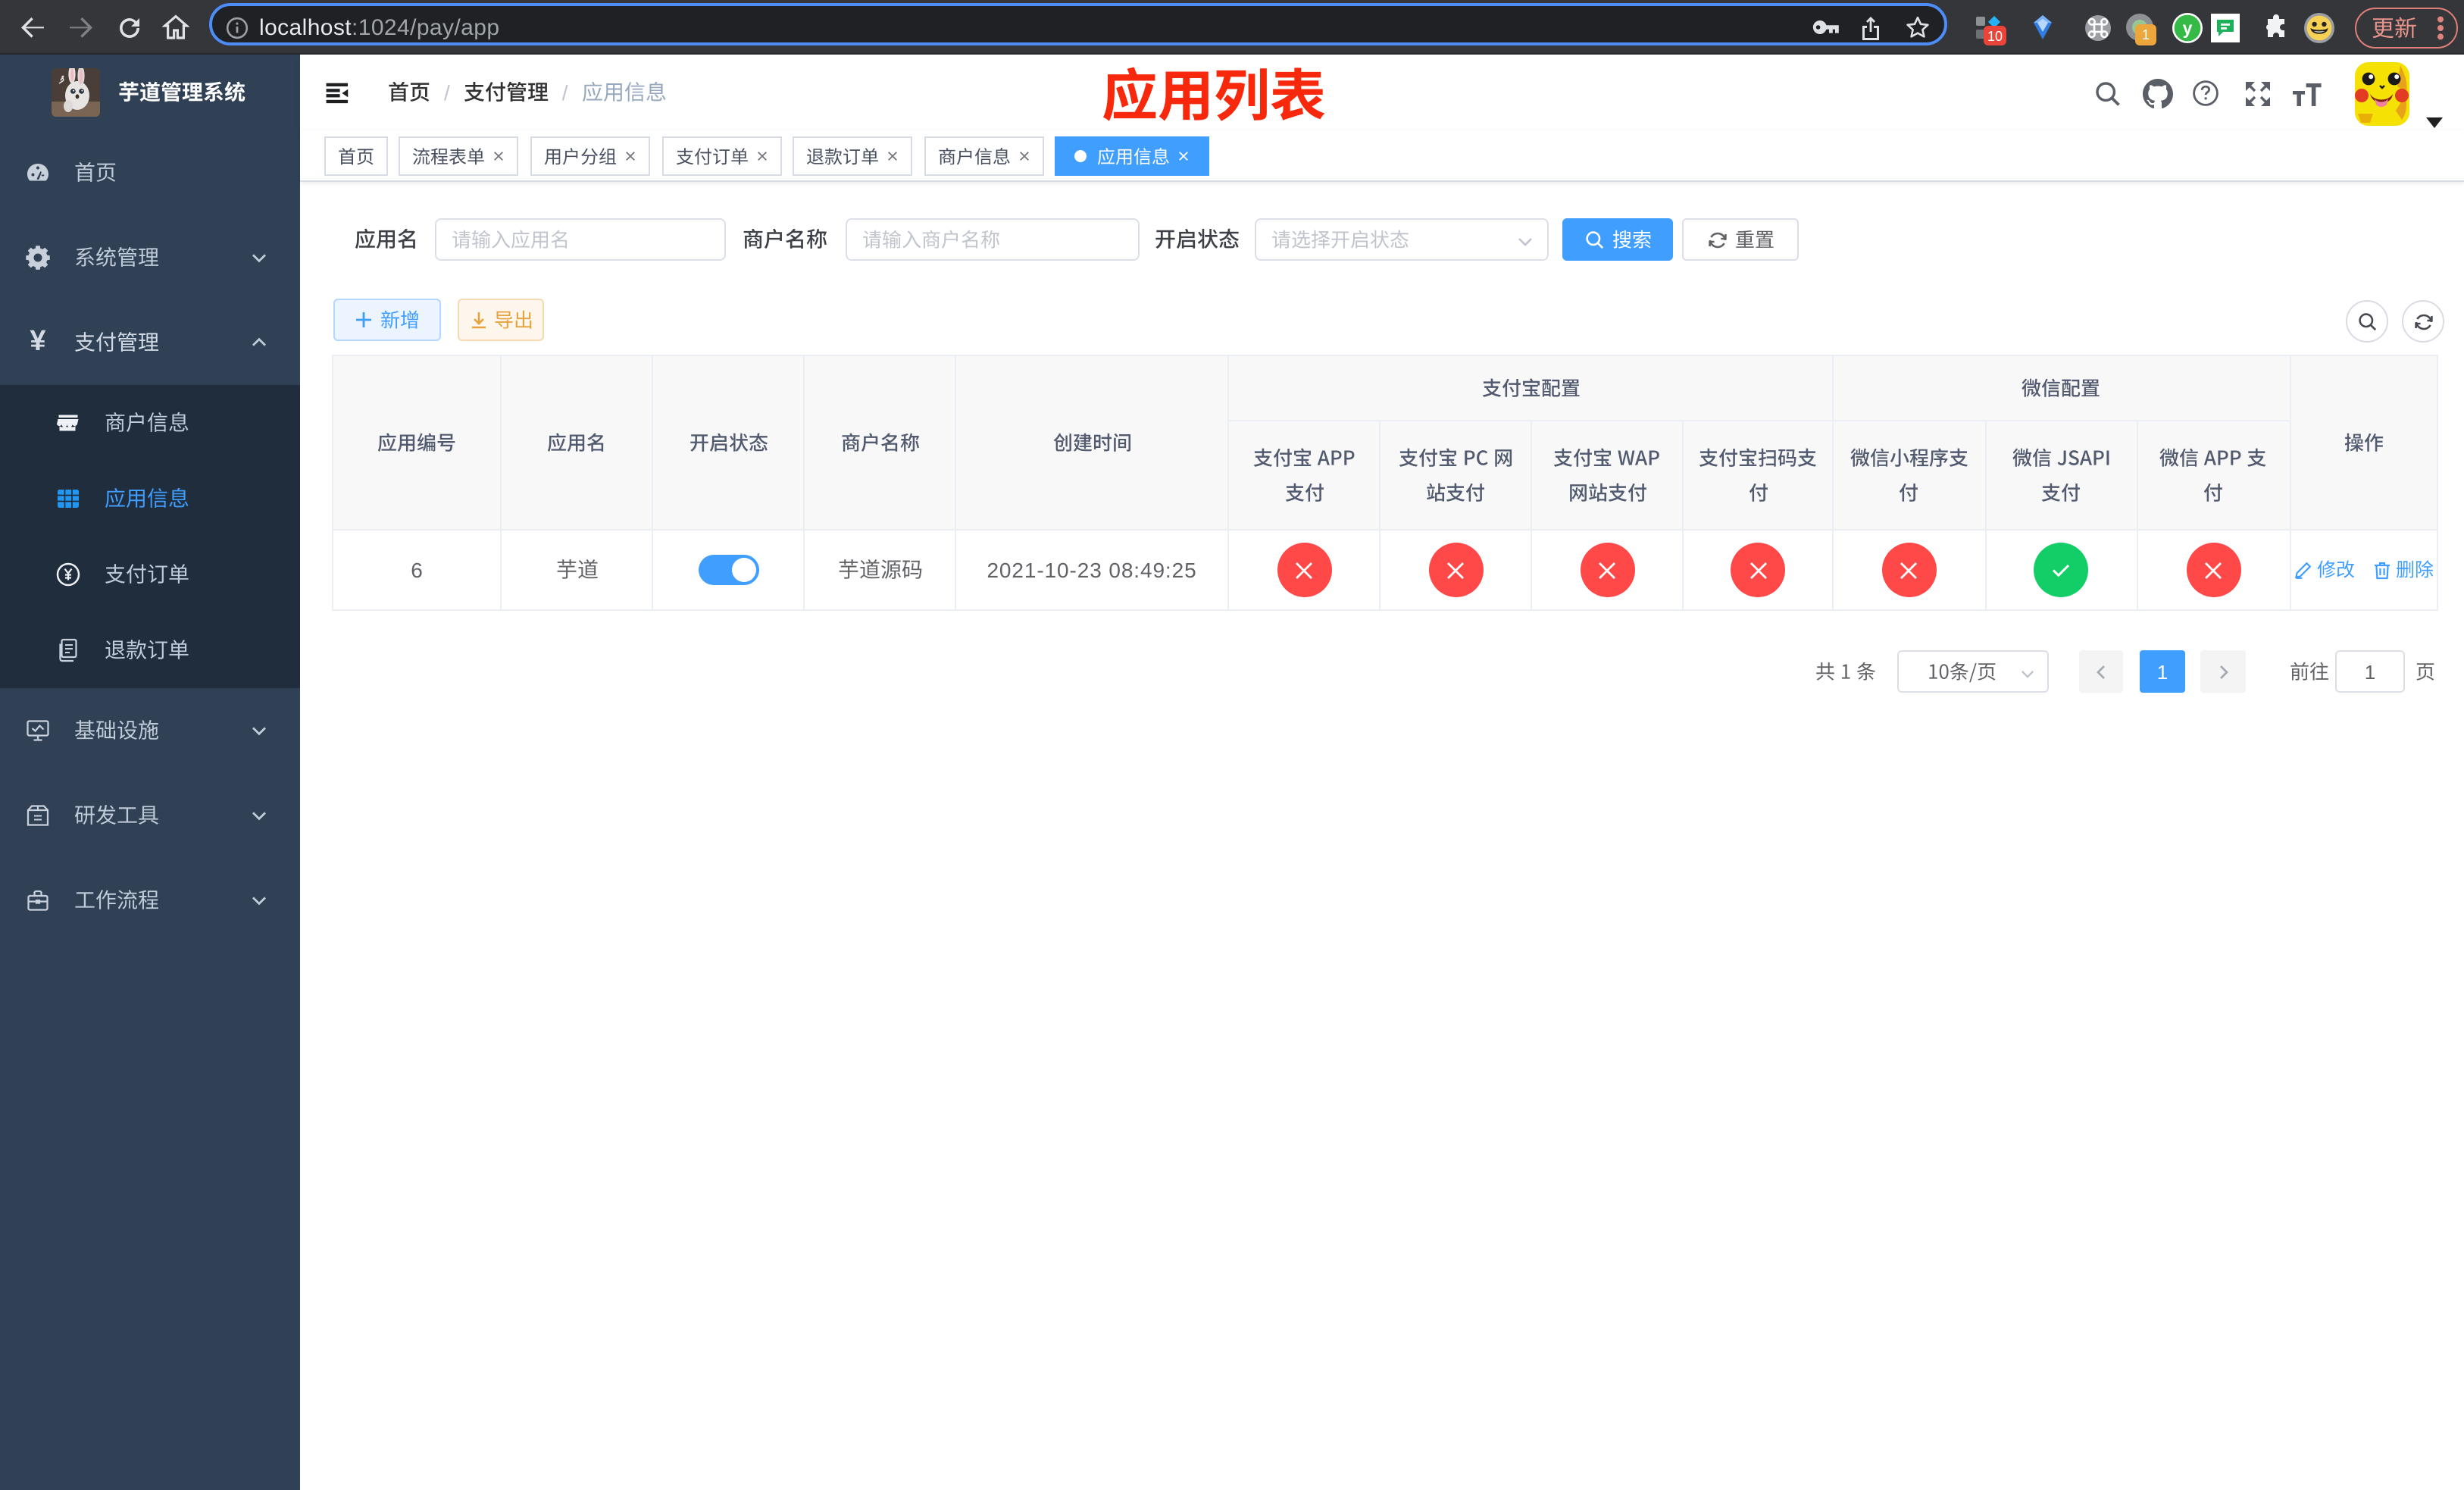  I want to click on svg-text: y, so click(2187, 27).